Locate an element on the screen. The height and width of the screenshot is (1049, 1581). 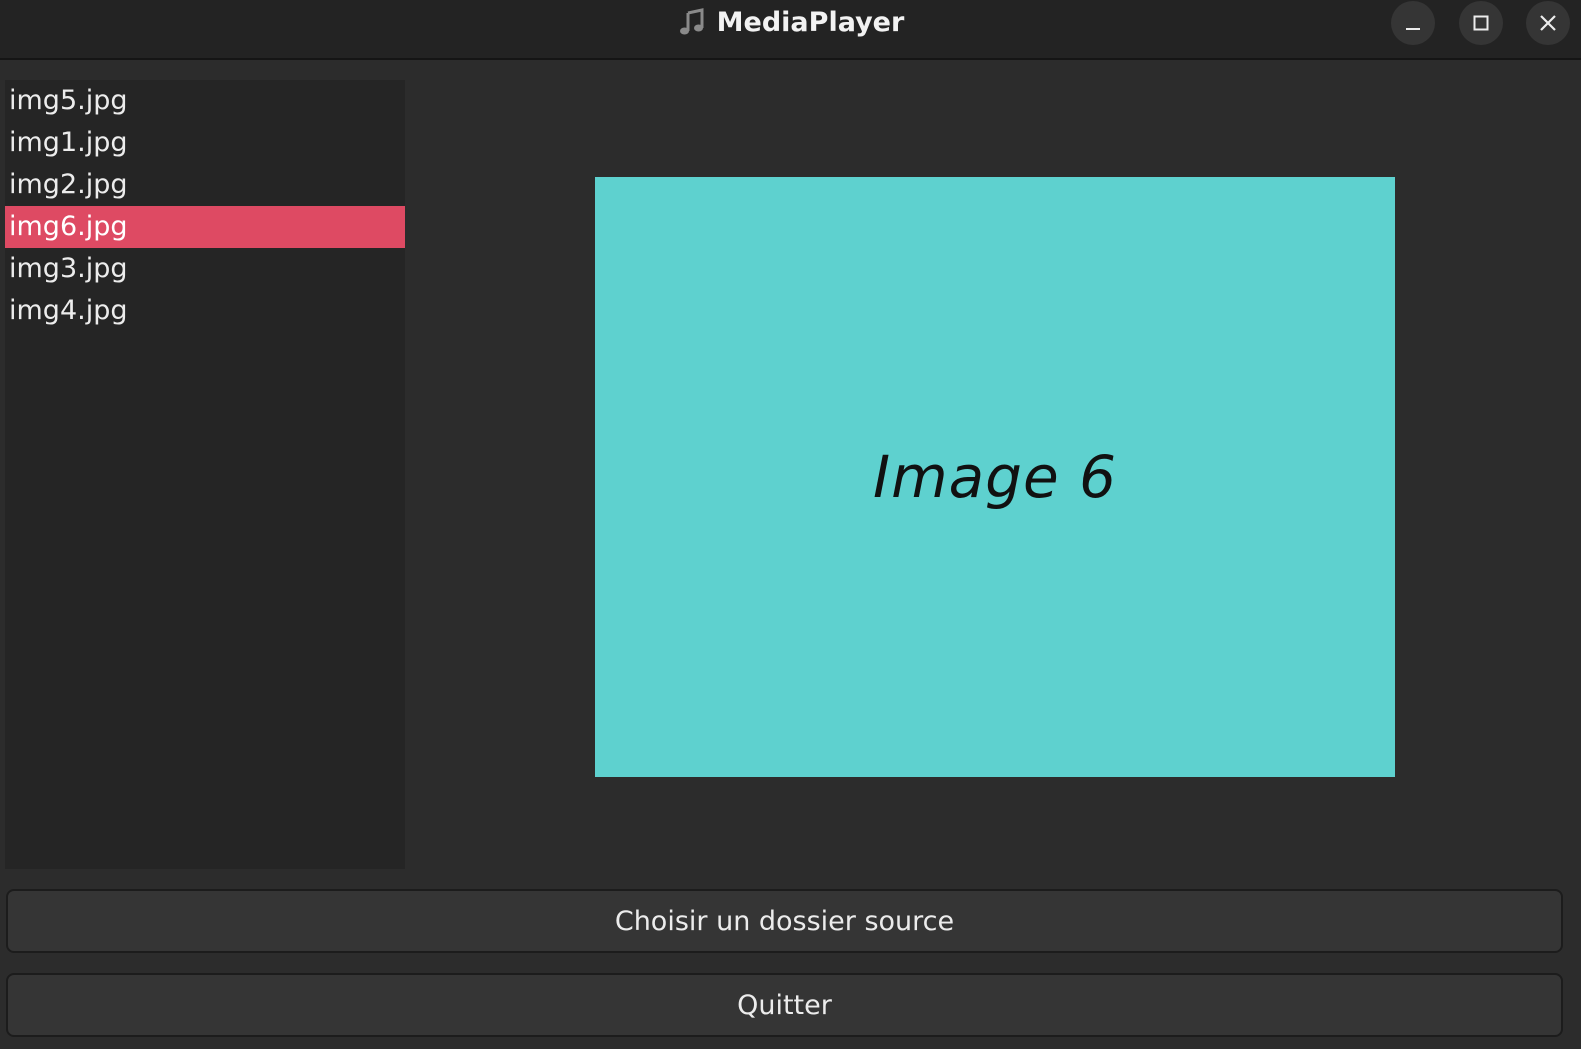
close-icon is located at coordinates (1548, 23).